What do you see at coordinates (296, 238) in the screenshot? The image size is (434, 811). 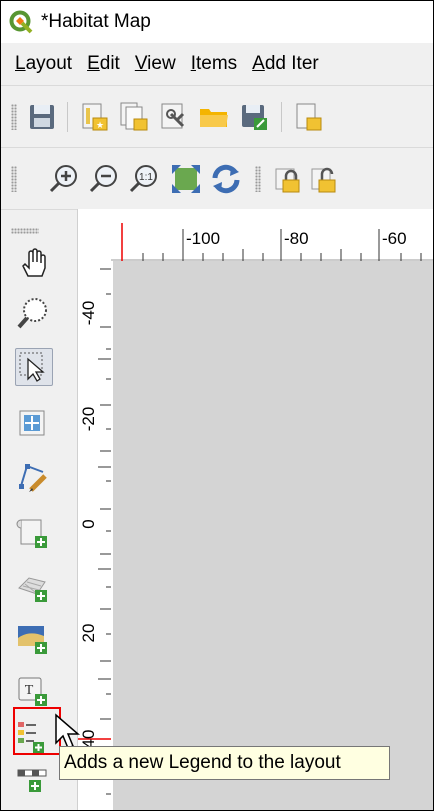 I see `hruler-label-neg80: -80` at bounding box center [296, 238].